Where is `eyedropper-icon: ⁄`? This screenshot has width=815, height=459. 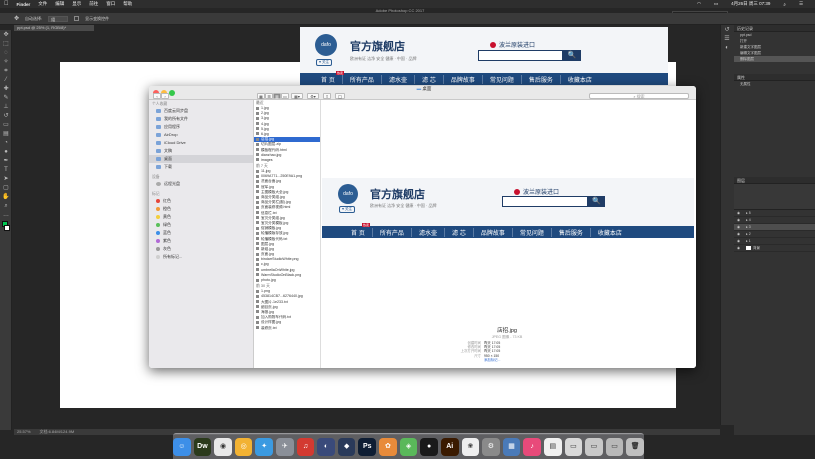
eyedropper-icon: ⁄ is located at coordinates (6, 80).